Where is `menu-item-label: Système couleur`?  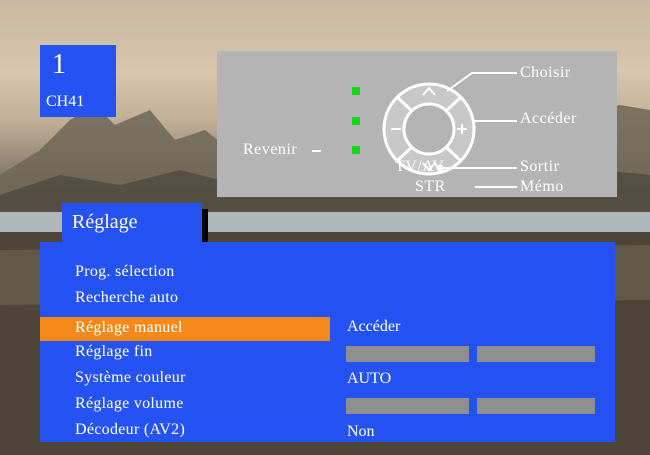
menu-item-label: Système couleur is located at coordinates (130, 377).